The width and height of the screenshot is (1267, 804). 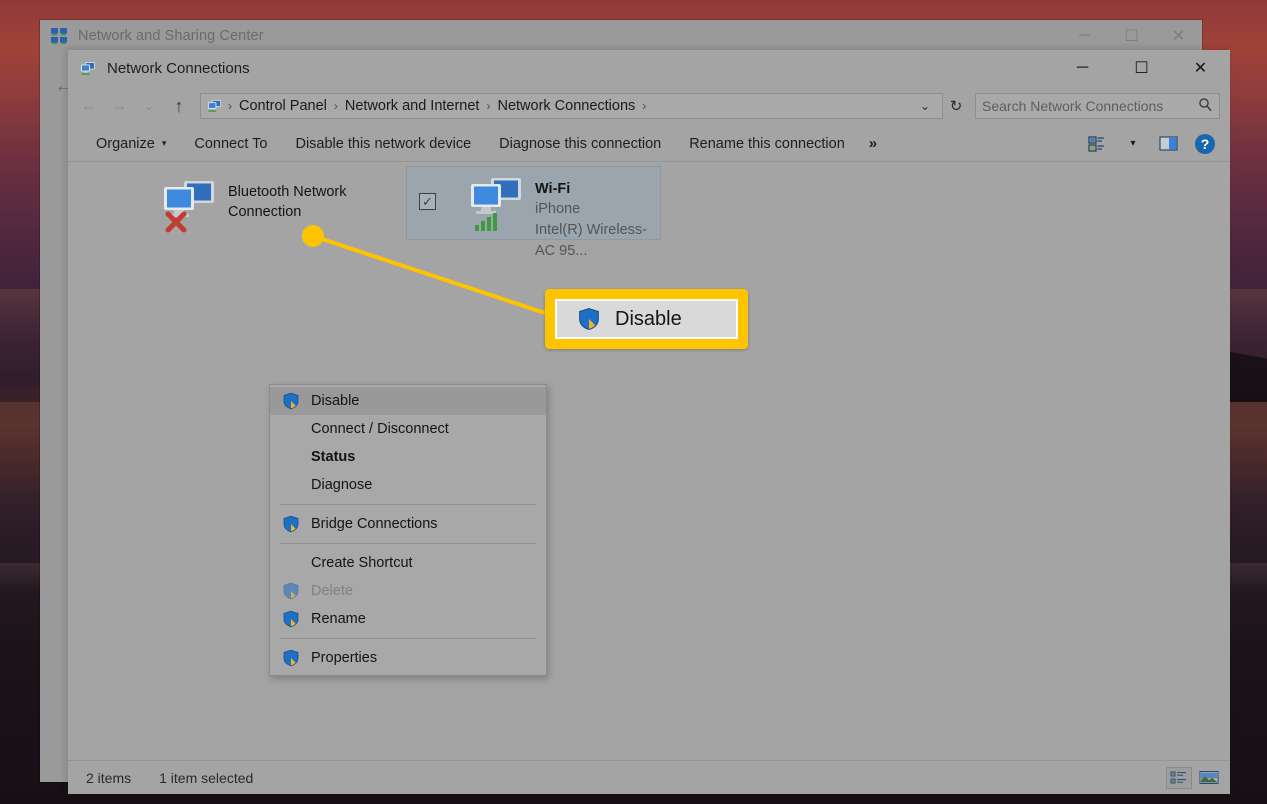 What do you see at coordinates (553, 189) in the screenshot?
I see `adapter-wi-fi-name: Wi-Fi` at bounding box center [553, 189].